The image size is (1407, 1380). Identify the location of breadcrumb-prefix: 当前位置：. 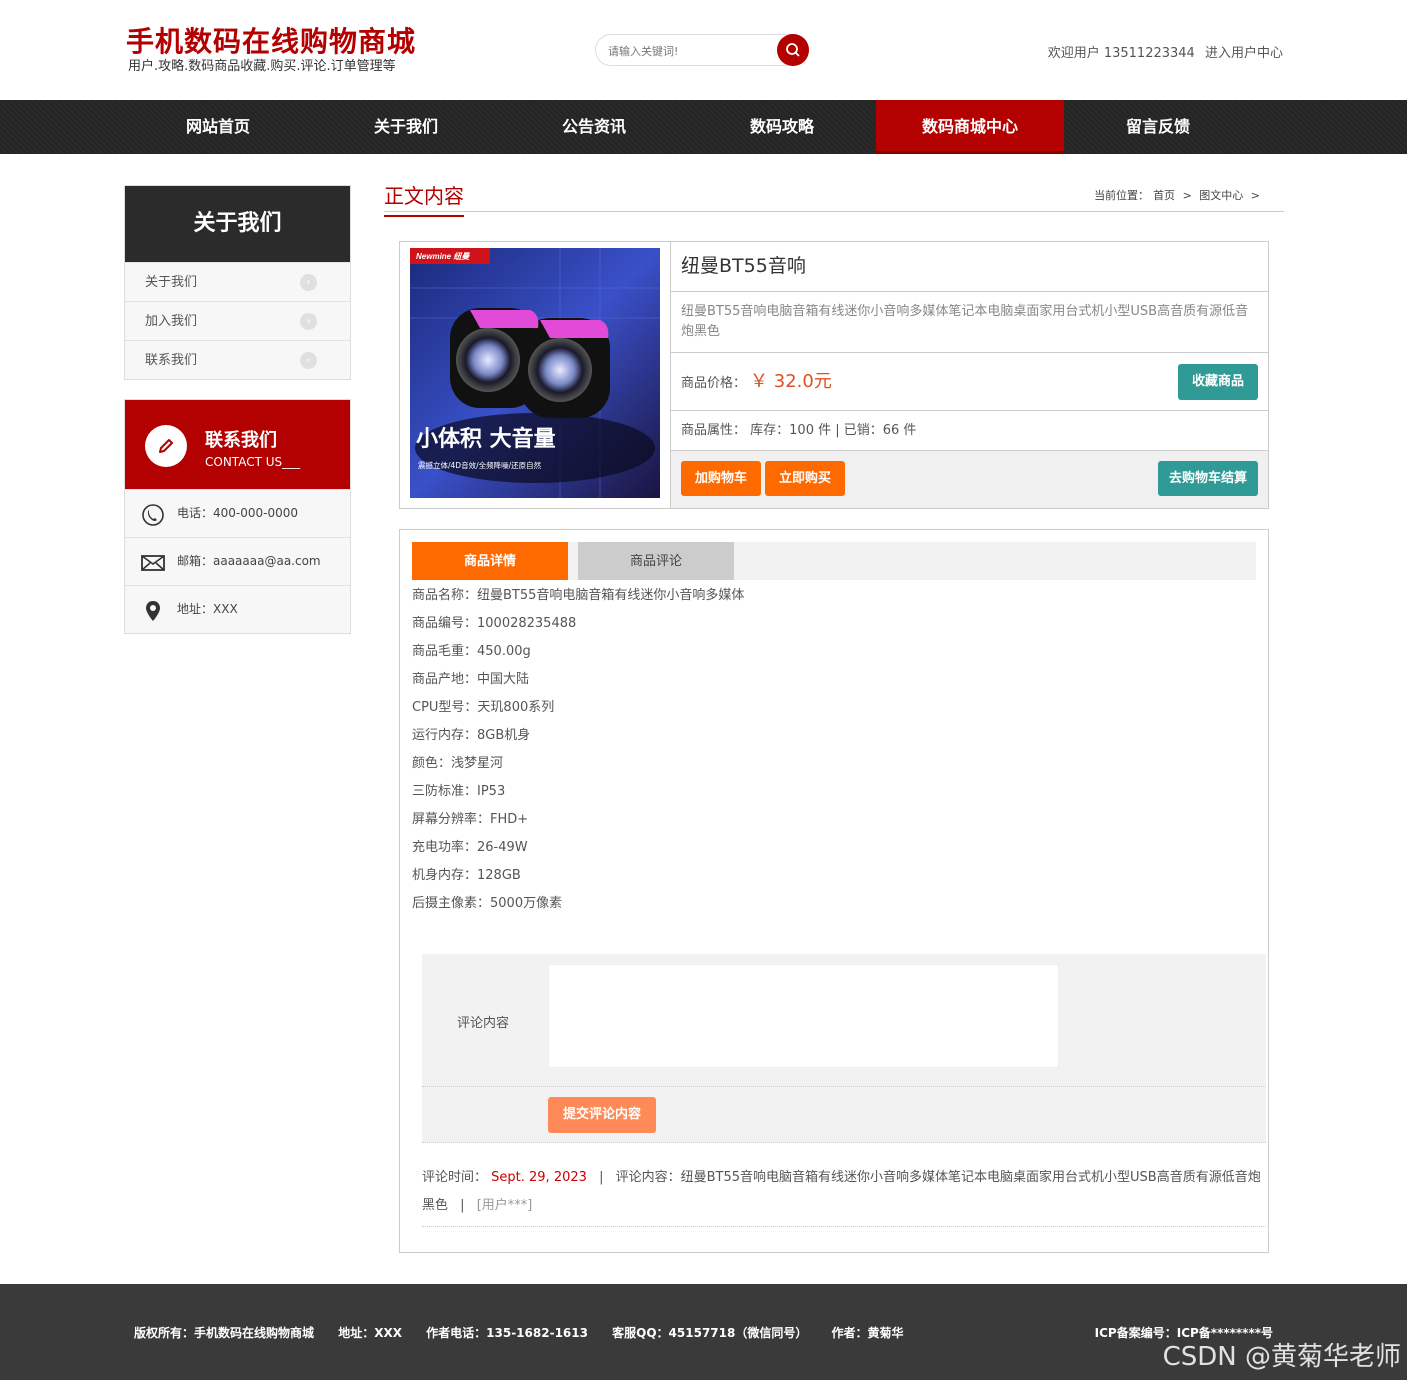
(1122, 195).